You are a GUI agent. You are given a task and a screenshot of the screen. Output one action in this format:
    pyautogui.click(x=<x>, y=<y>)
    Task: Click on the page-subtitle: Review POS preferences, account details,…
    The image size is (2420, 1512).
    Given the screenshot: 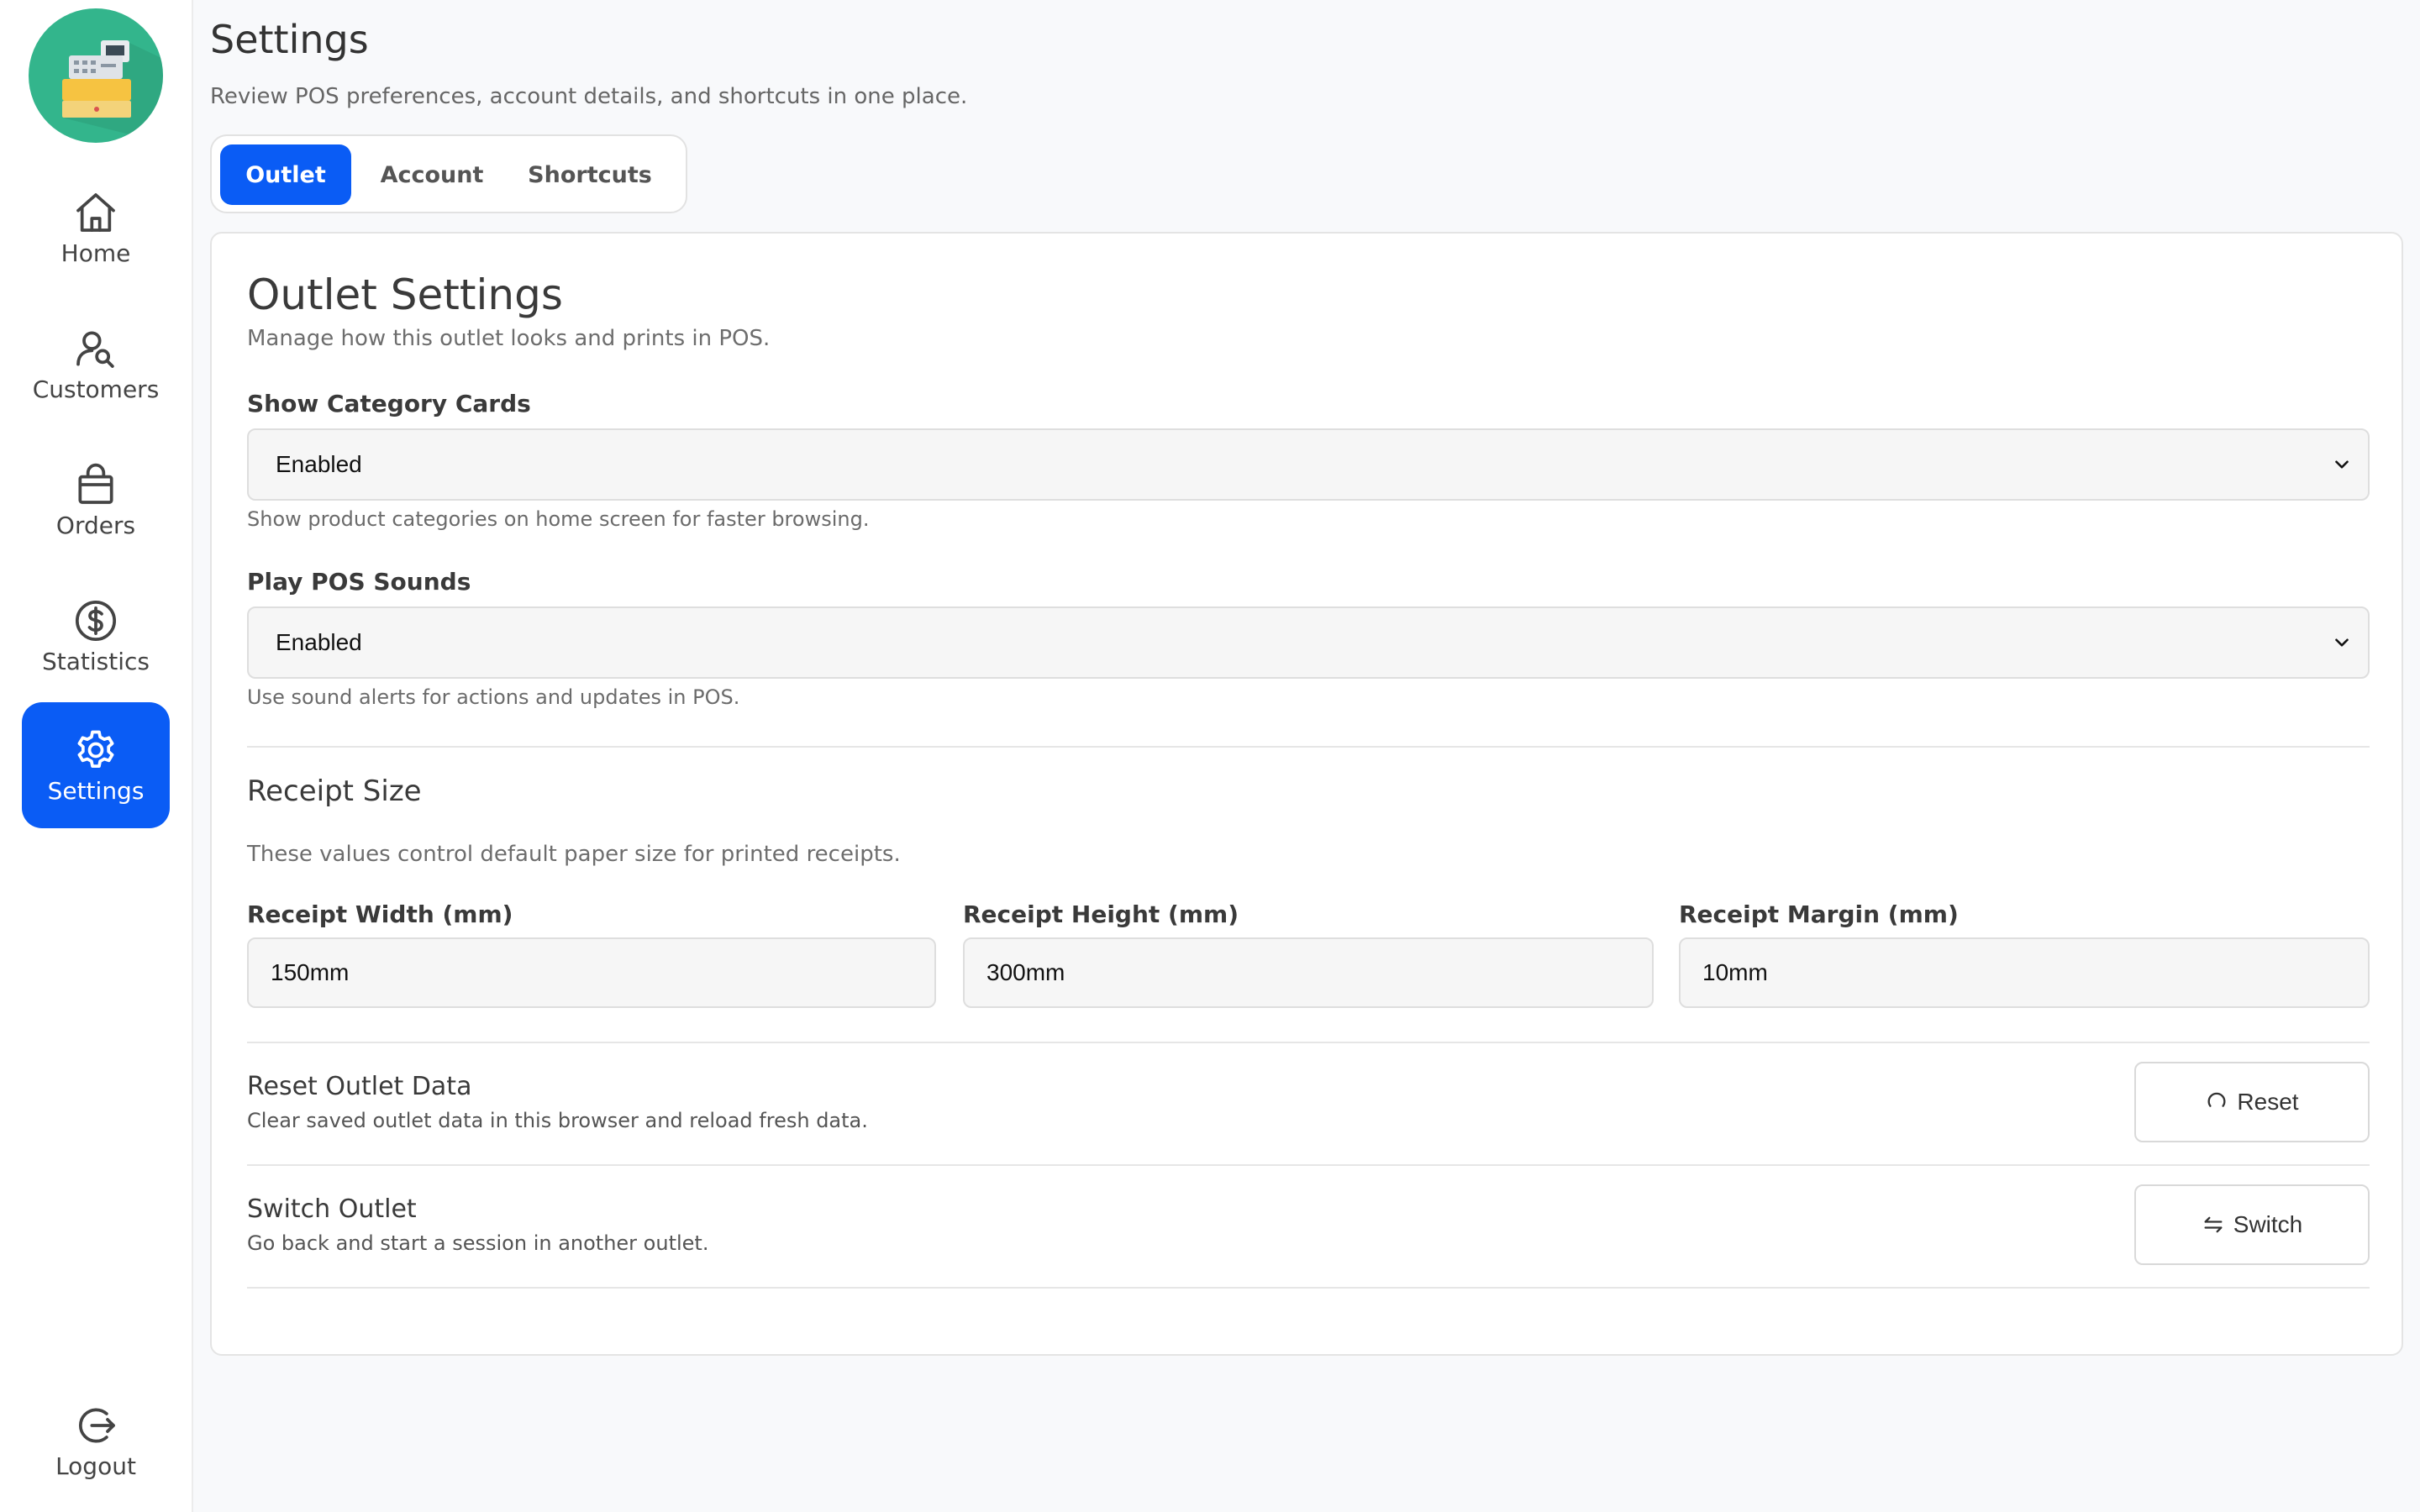 What is the action you would take?
    pyautogui.click(x=589, y=96)
    